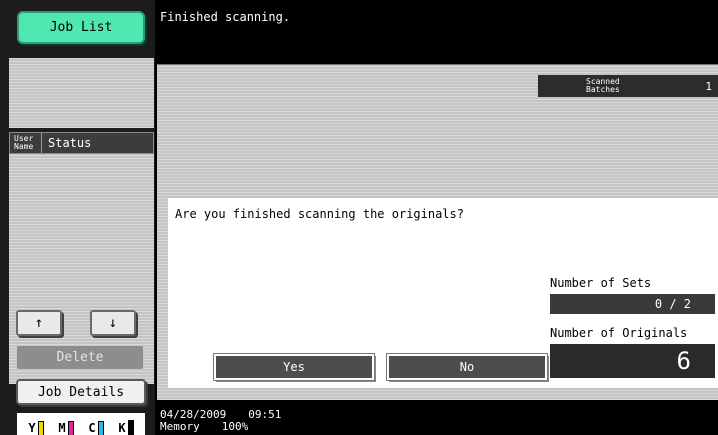  Describe the element at coordinates (36, 428) in the screenshot. I see `toner-yellow: Y` at that location.